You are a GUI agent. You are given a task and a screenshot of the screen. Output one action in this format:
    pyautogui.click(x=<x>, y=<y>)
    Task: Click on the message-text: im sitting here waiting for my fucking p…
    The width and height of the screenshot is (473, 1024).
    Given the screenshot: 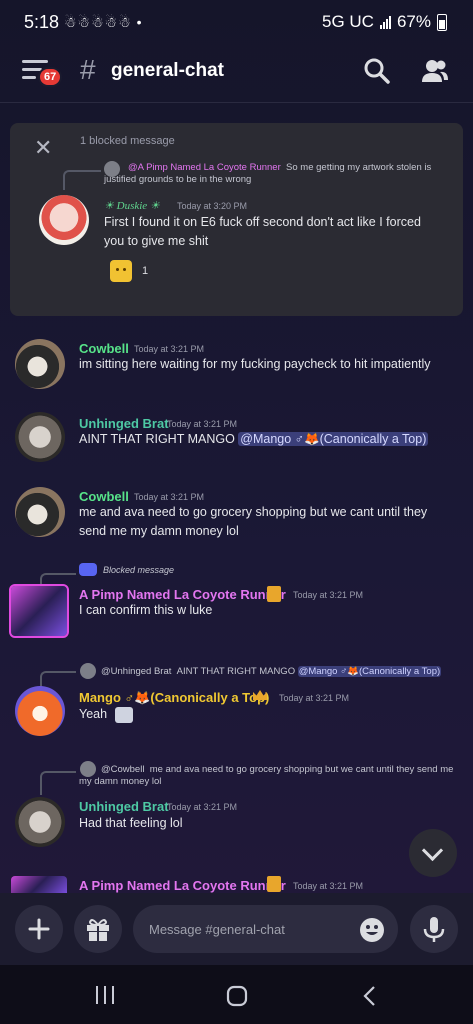 What is the action you would take?
    pyautogui.click(x=255, y=364)
    